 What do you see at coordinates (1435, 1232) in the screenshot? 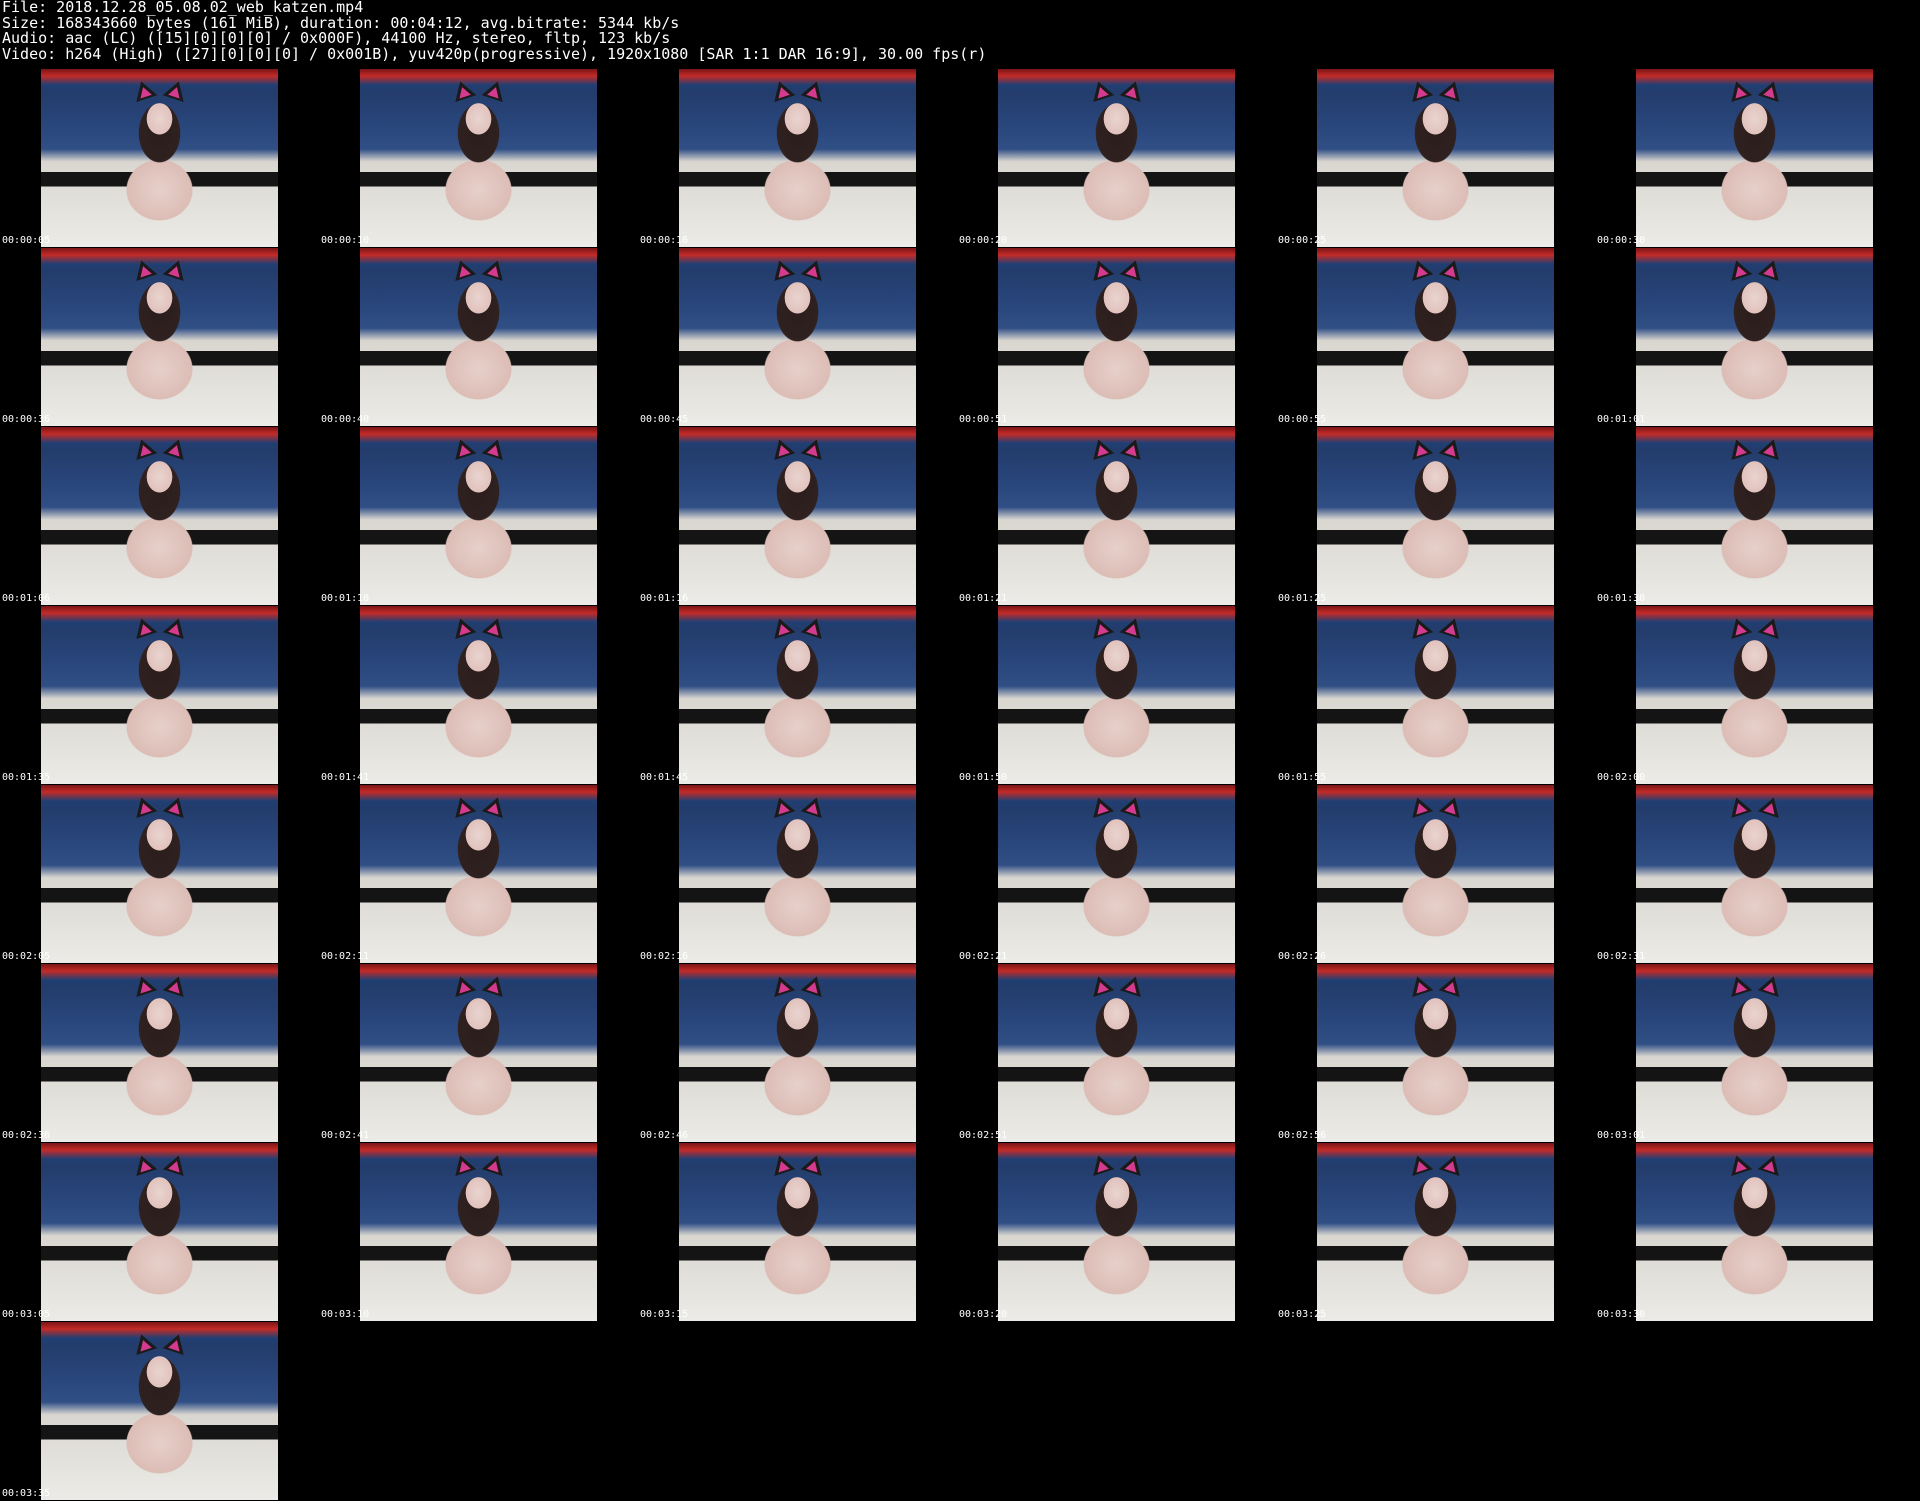
I see `thumbnail: 00:03:25` at bounding box center [1435, 1232].